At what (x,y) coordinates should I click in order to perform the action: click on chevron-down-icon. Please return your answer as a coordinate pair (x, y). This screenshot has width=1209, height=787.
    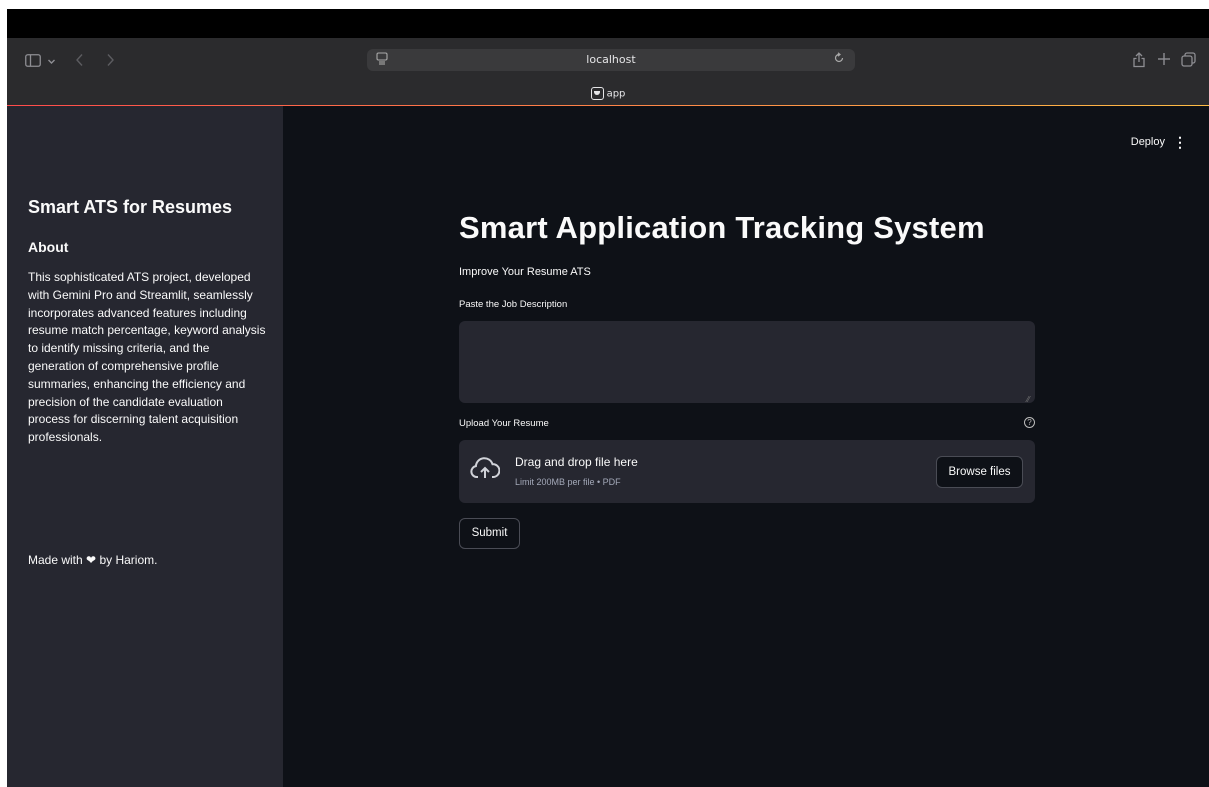
    Looking at the image, I should click on (51, 61).